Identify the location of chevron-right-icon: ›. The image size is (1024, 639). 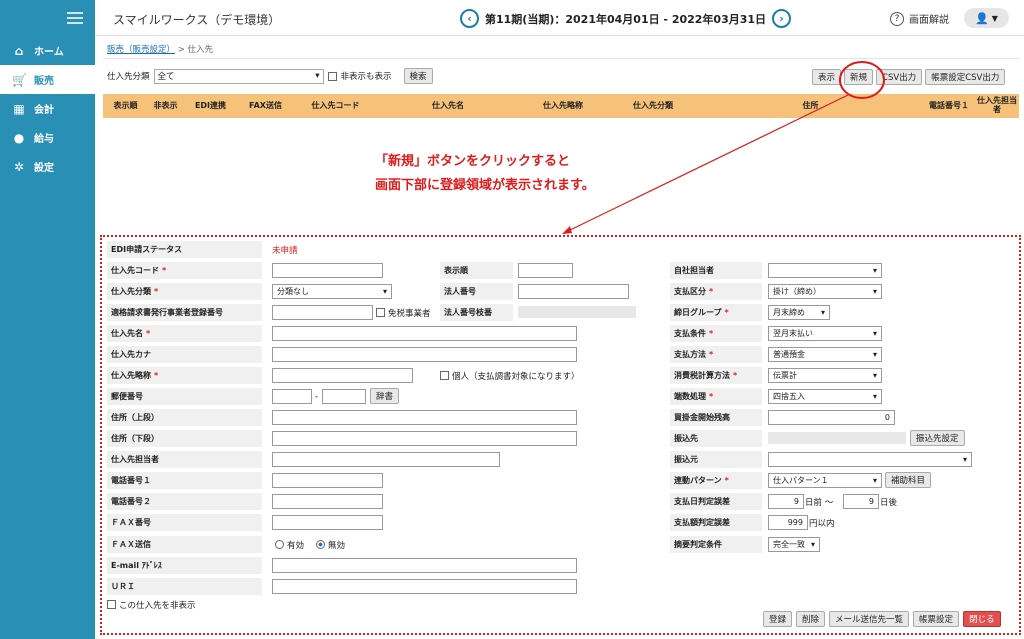
(782, 18).